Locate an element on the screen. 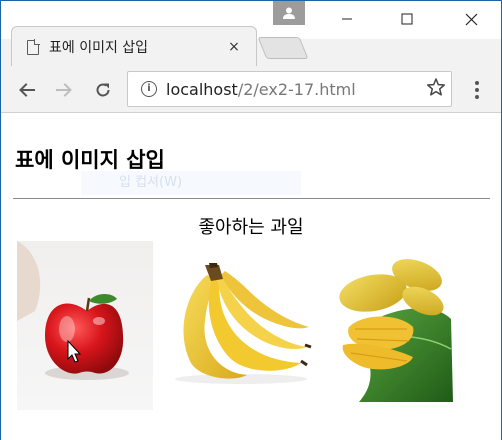 The height and width of the screenshot is (440, 502). url-text: localhost/2/ex2-17.html is located at coordinates (293, 89).